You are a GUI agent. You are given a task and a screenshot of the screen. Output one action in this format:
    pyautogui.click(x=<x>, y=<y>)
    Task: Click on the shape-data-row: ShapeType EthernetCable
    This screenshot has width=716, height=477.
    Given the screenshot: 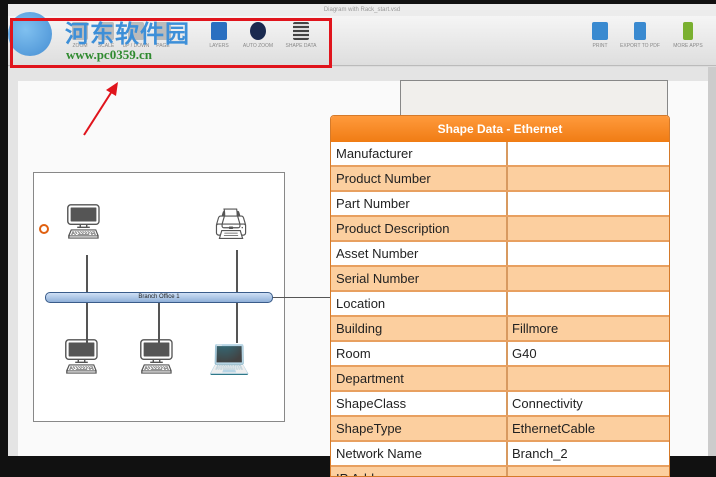 What is the action you would take?
    pyautogui.click(x=500, y=429)
    